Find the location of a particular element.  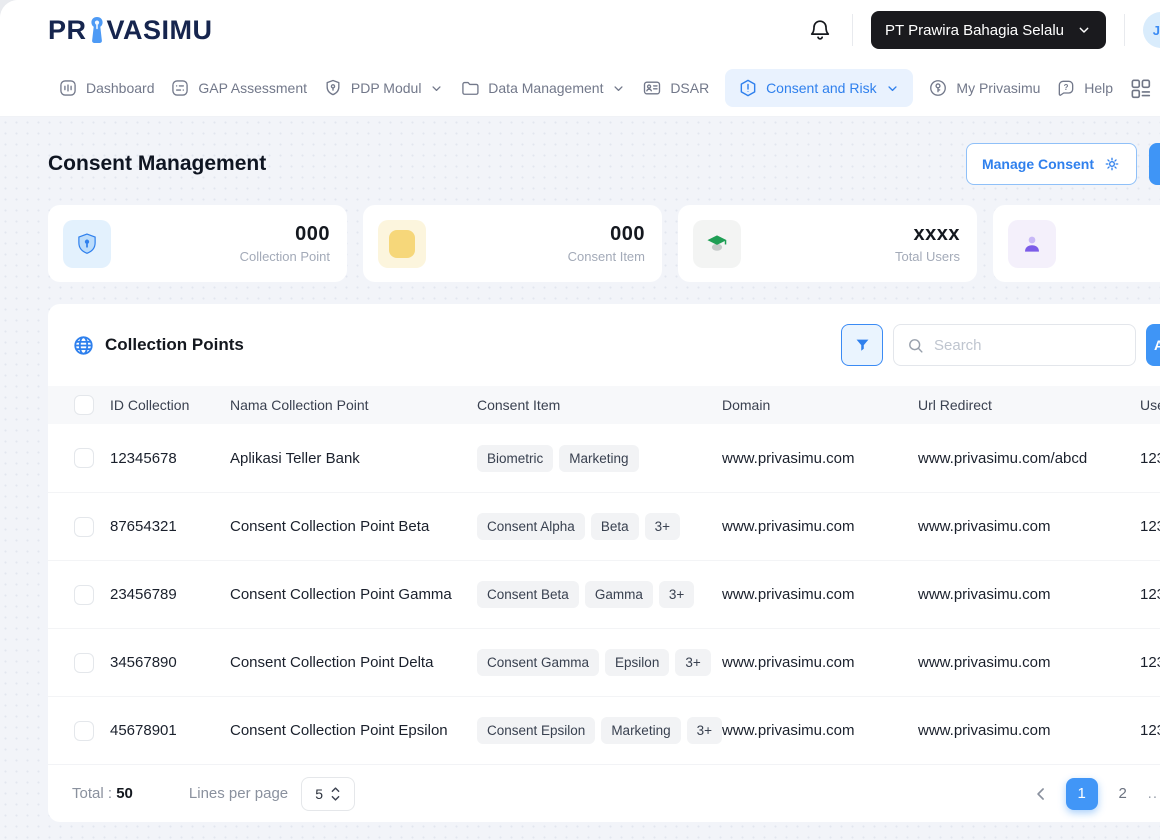

nav-item-consent-and-risk: Consent and Risk is located at coordinates (819, 88).